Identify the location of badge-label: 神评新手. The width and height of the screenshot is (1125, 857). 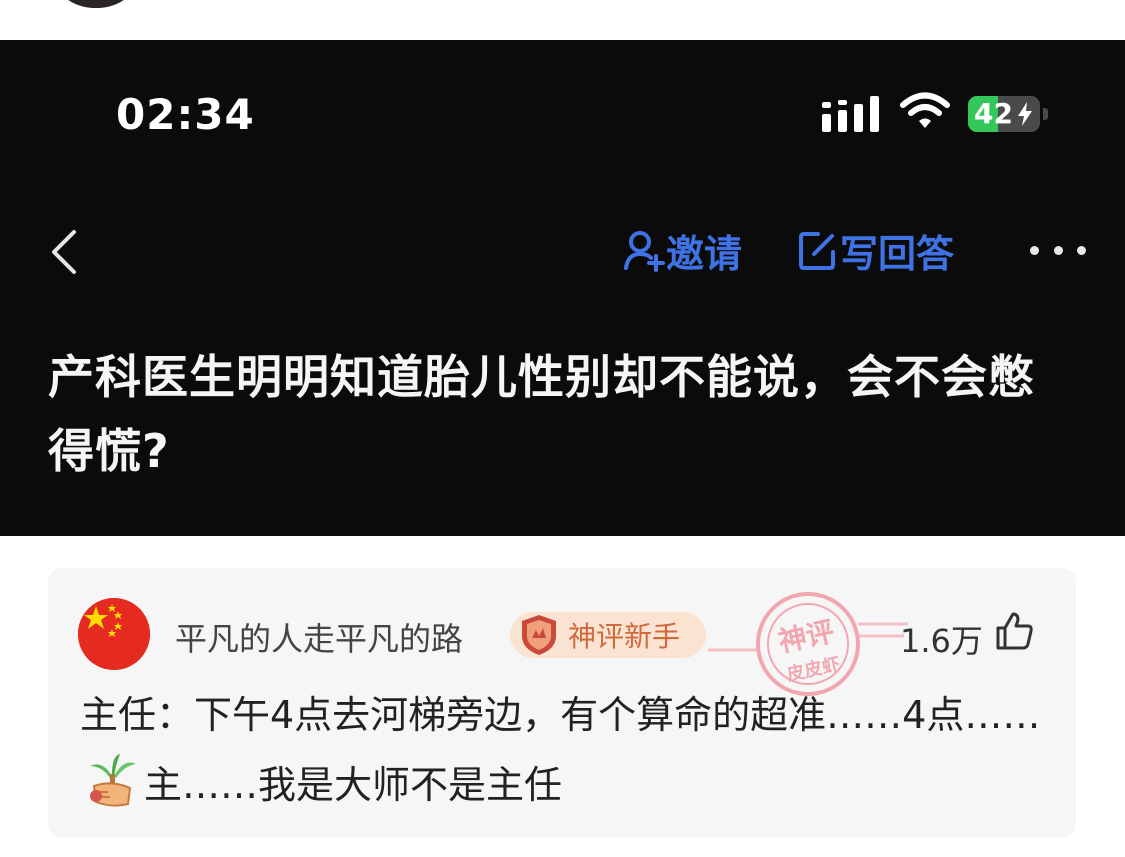
(624, 636).